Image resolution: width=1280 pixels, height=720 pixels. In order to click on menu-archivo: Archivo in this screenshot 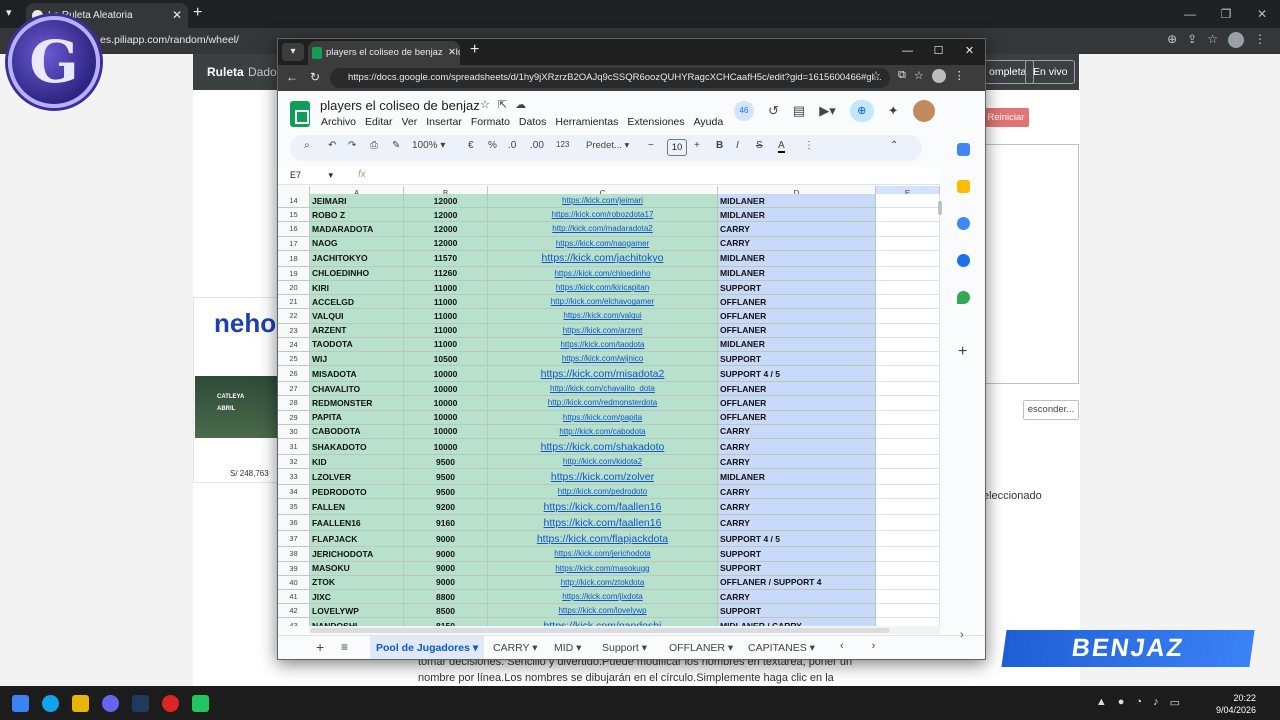, I will do `click(338, 122)`.